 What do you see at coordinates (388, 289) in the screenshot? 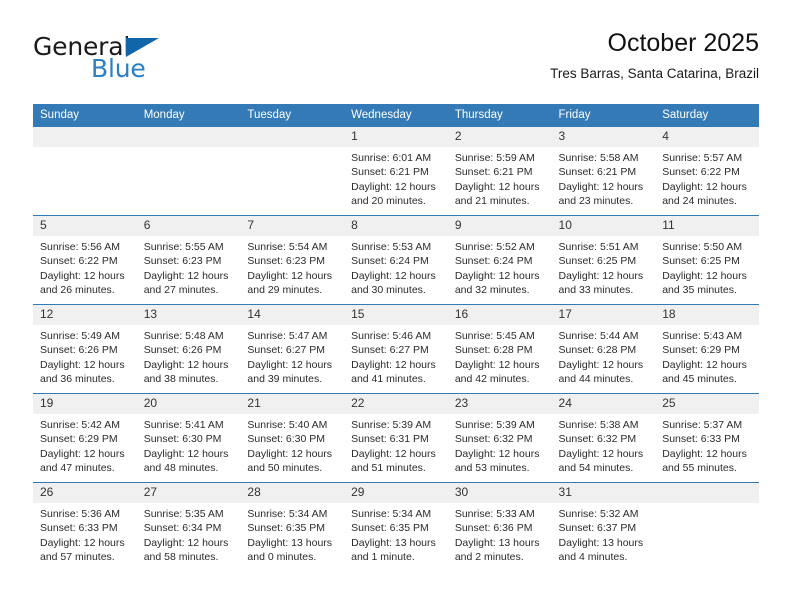
I see `daylight-text-cont: and 30 minutes.` at bounding box center [388, 289].